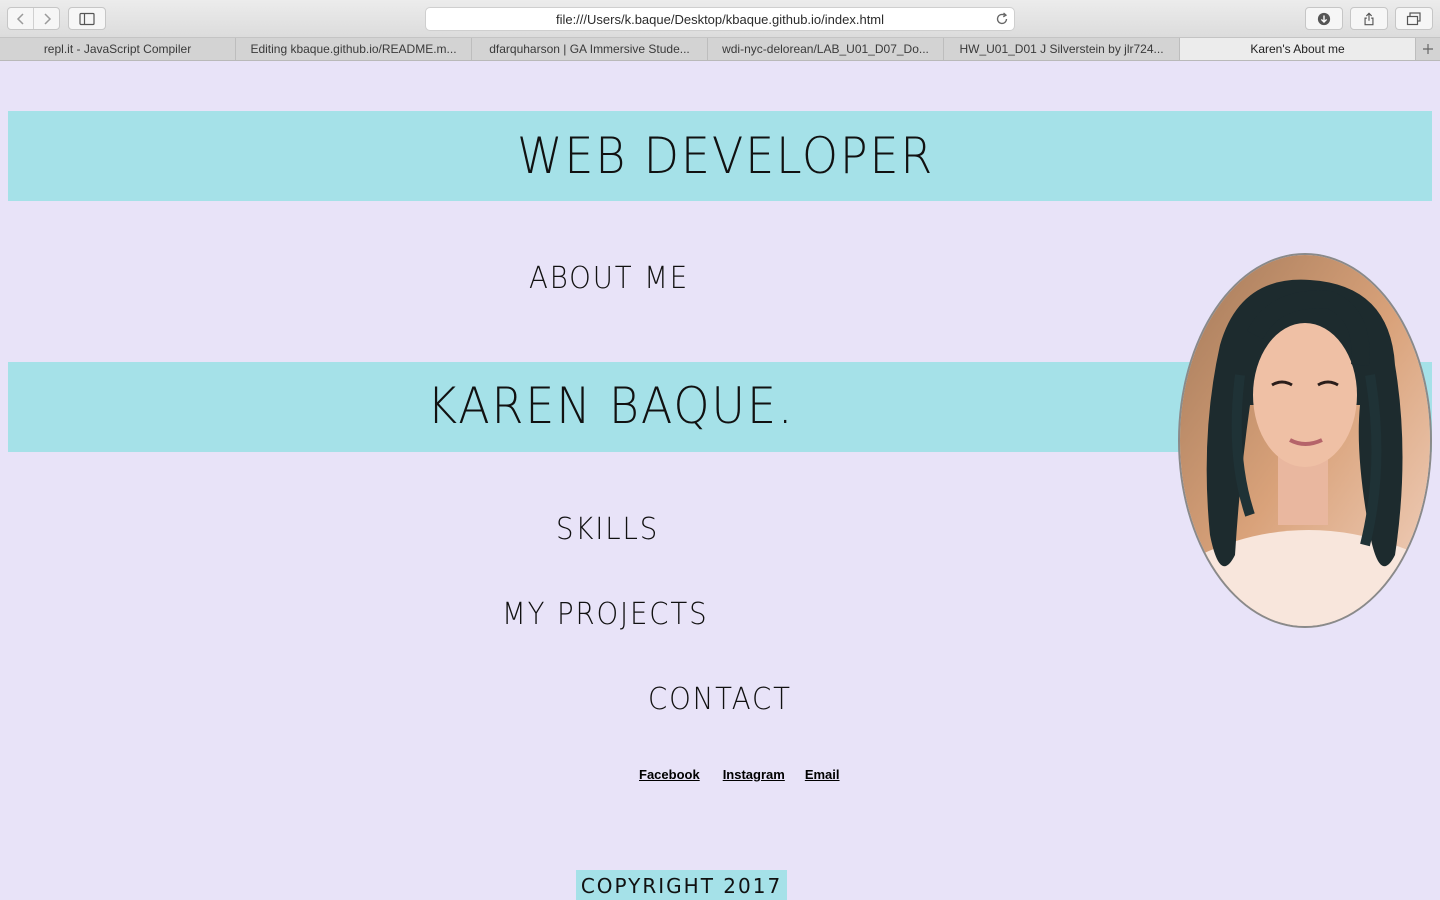 The height and width of the screenshot is (900, 1440). I want to click on sidebar-button, so click(87, 18).